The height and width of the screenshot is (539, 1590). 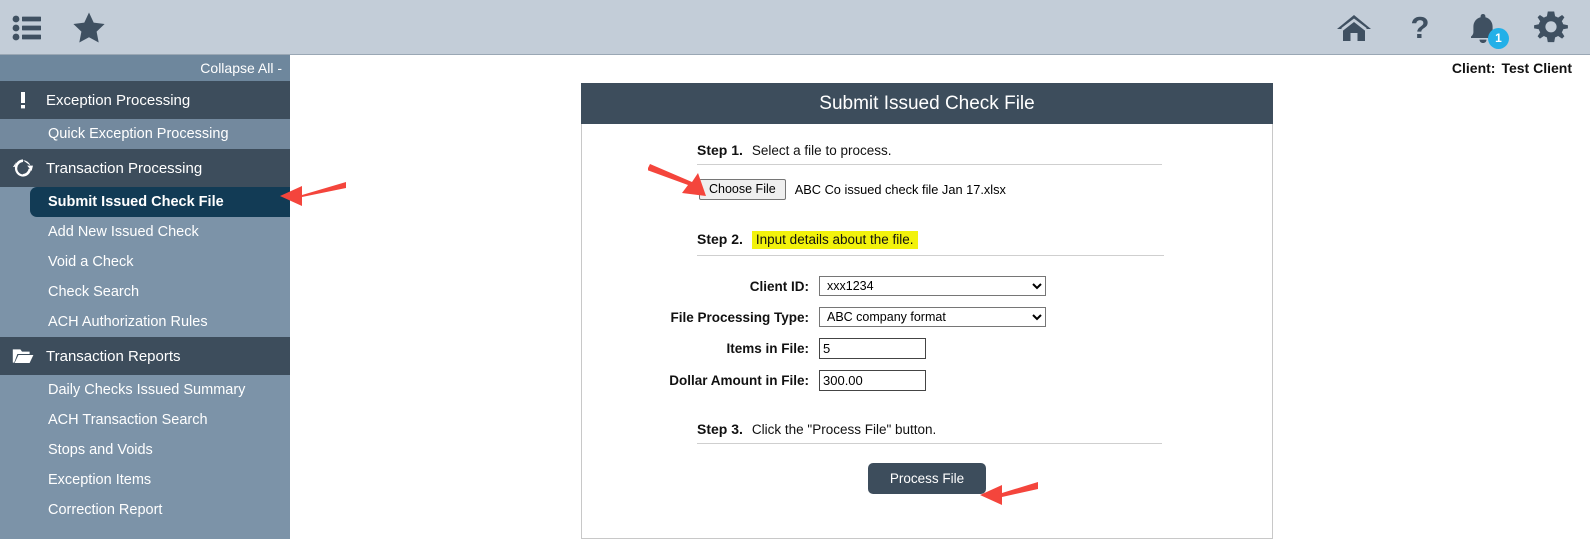 I want to click on choose-file-button: Choose File, so click(x=742, y=189).